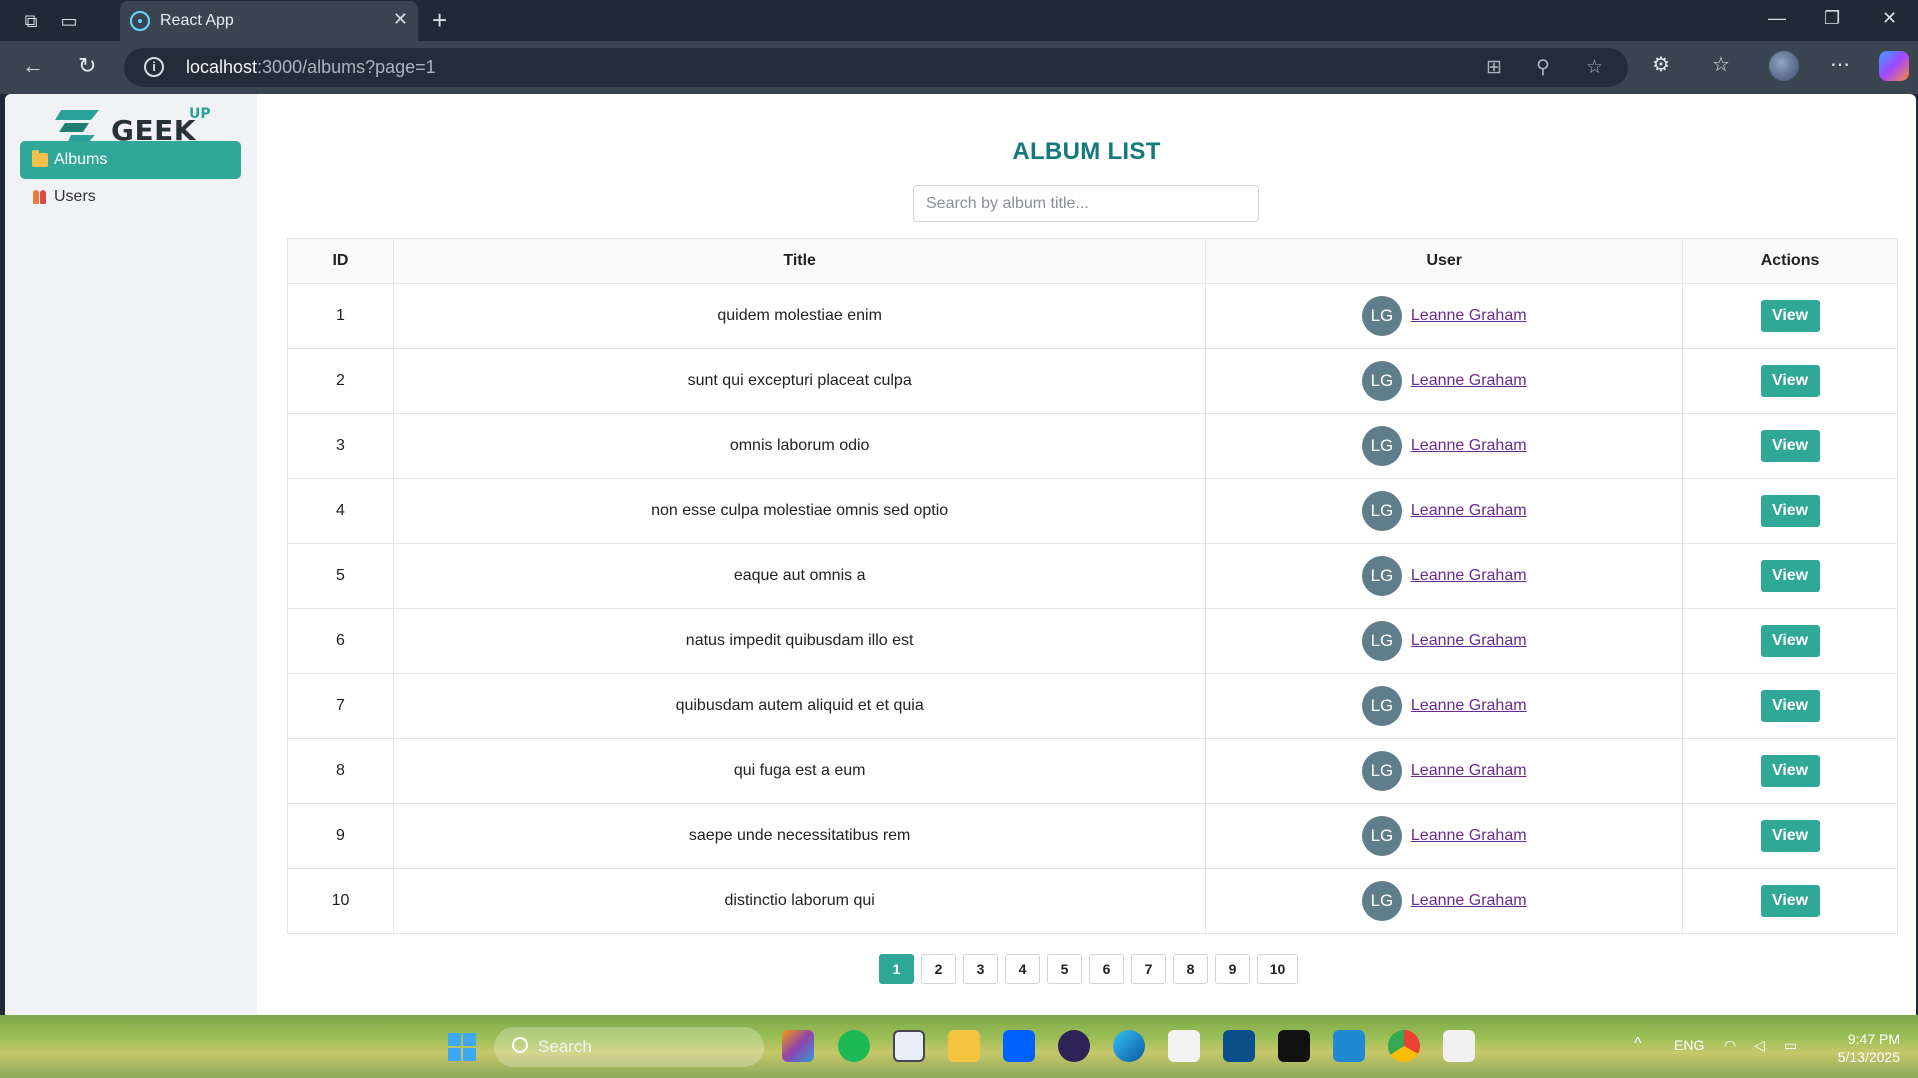 Image resolution: width=1918 pixels, height=1078 pixels. I want to click on page-button-8: 8, so click(1190, 969).